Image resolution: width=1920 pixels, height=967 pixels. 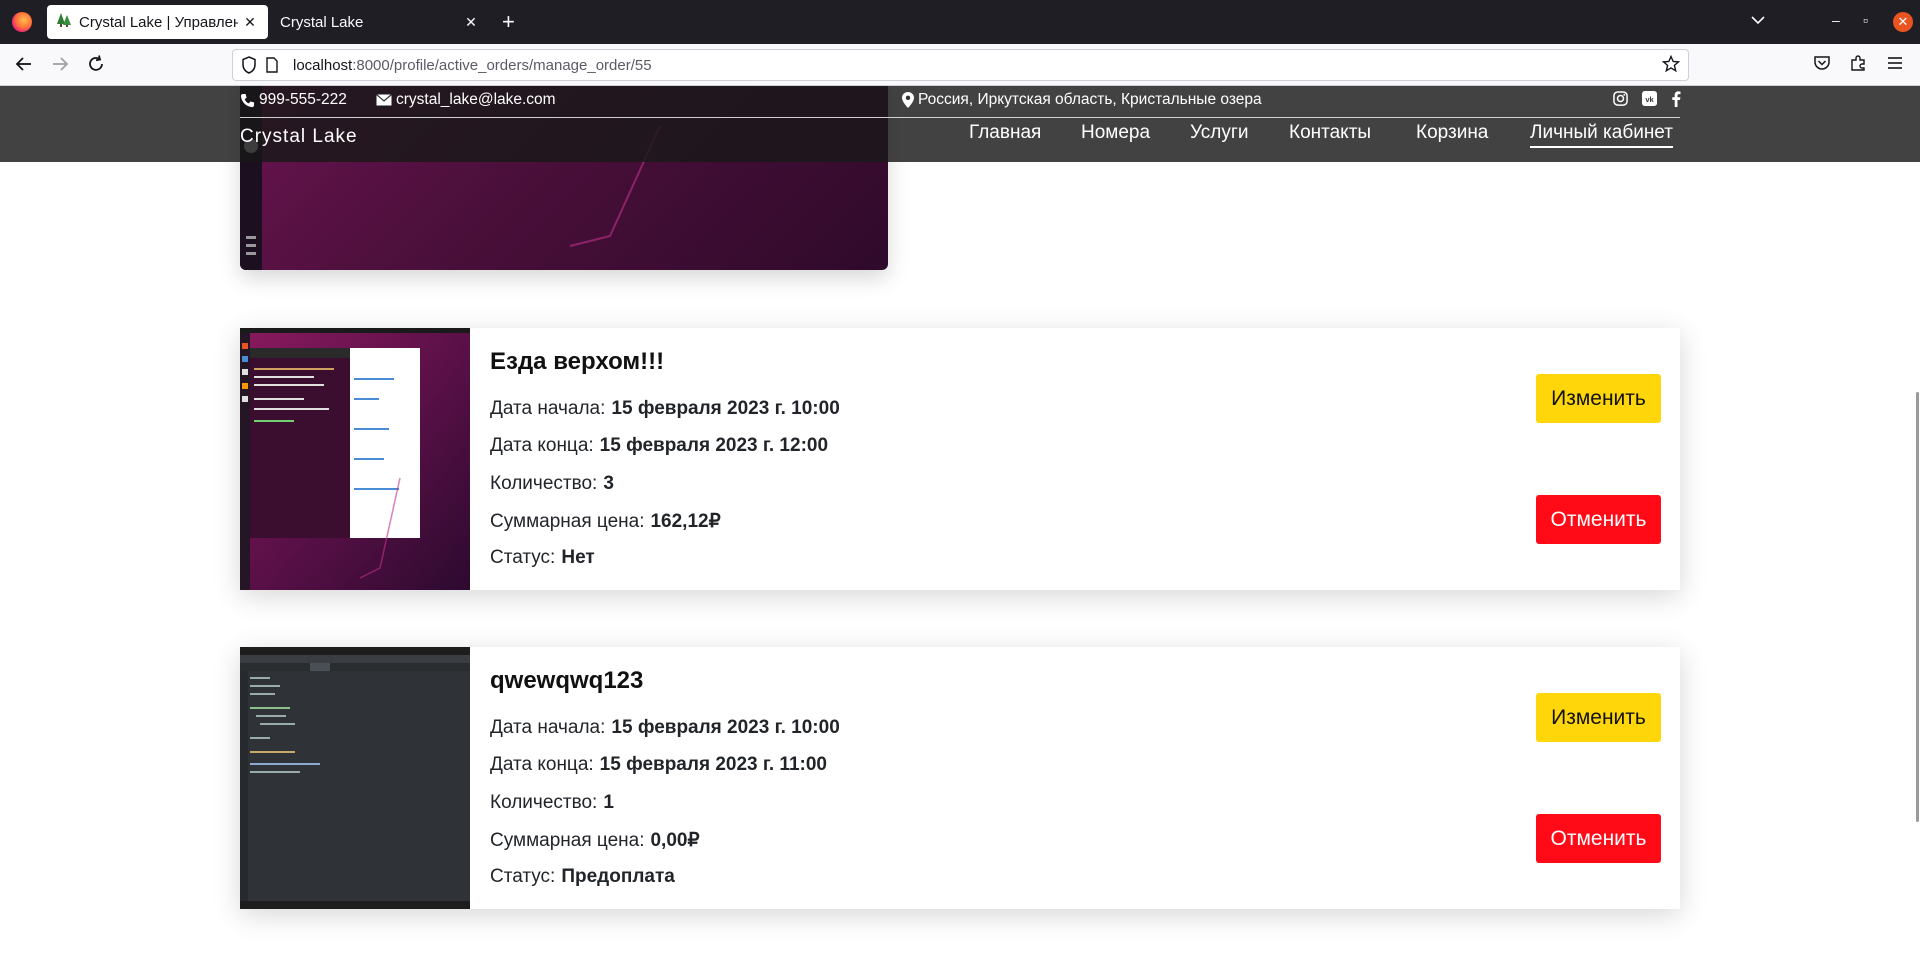 I want to click on map-marker-icon, so click(x=908, y=100).